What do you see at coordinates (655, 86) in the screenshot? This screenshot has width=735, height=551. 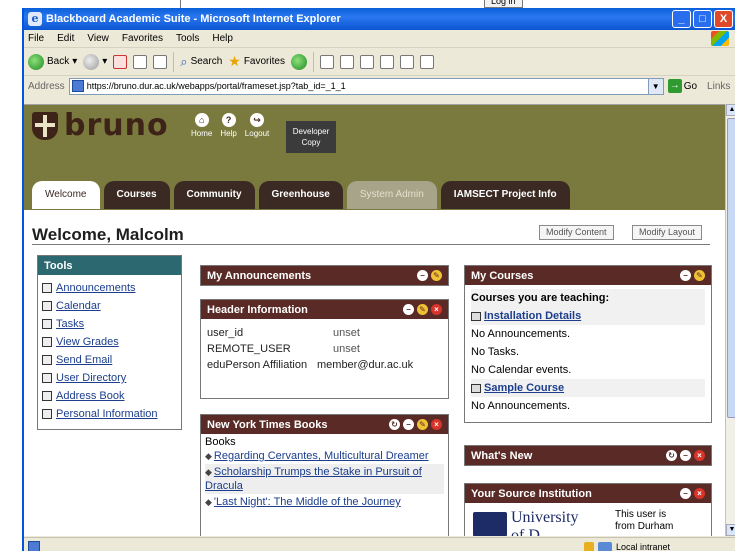 I see `chevron-down-icon: ▼` at bounding box center [655, 86].